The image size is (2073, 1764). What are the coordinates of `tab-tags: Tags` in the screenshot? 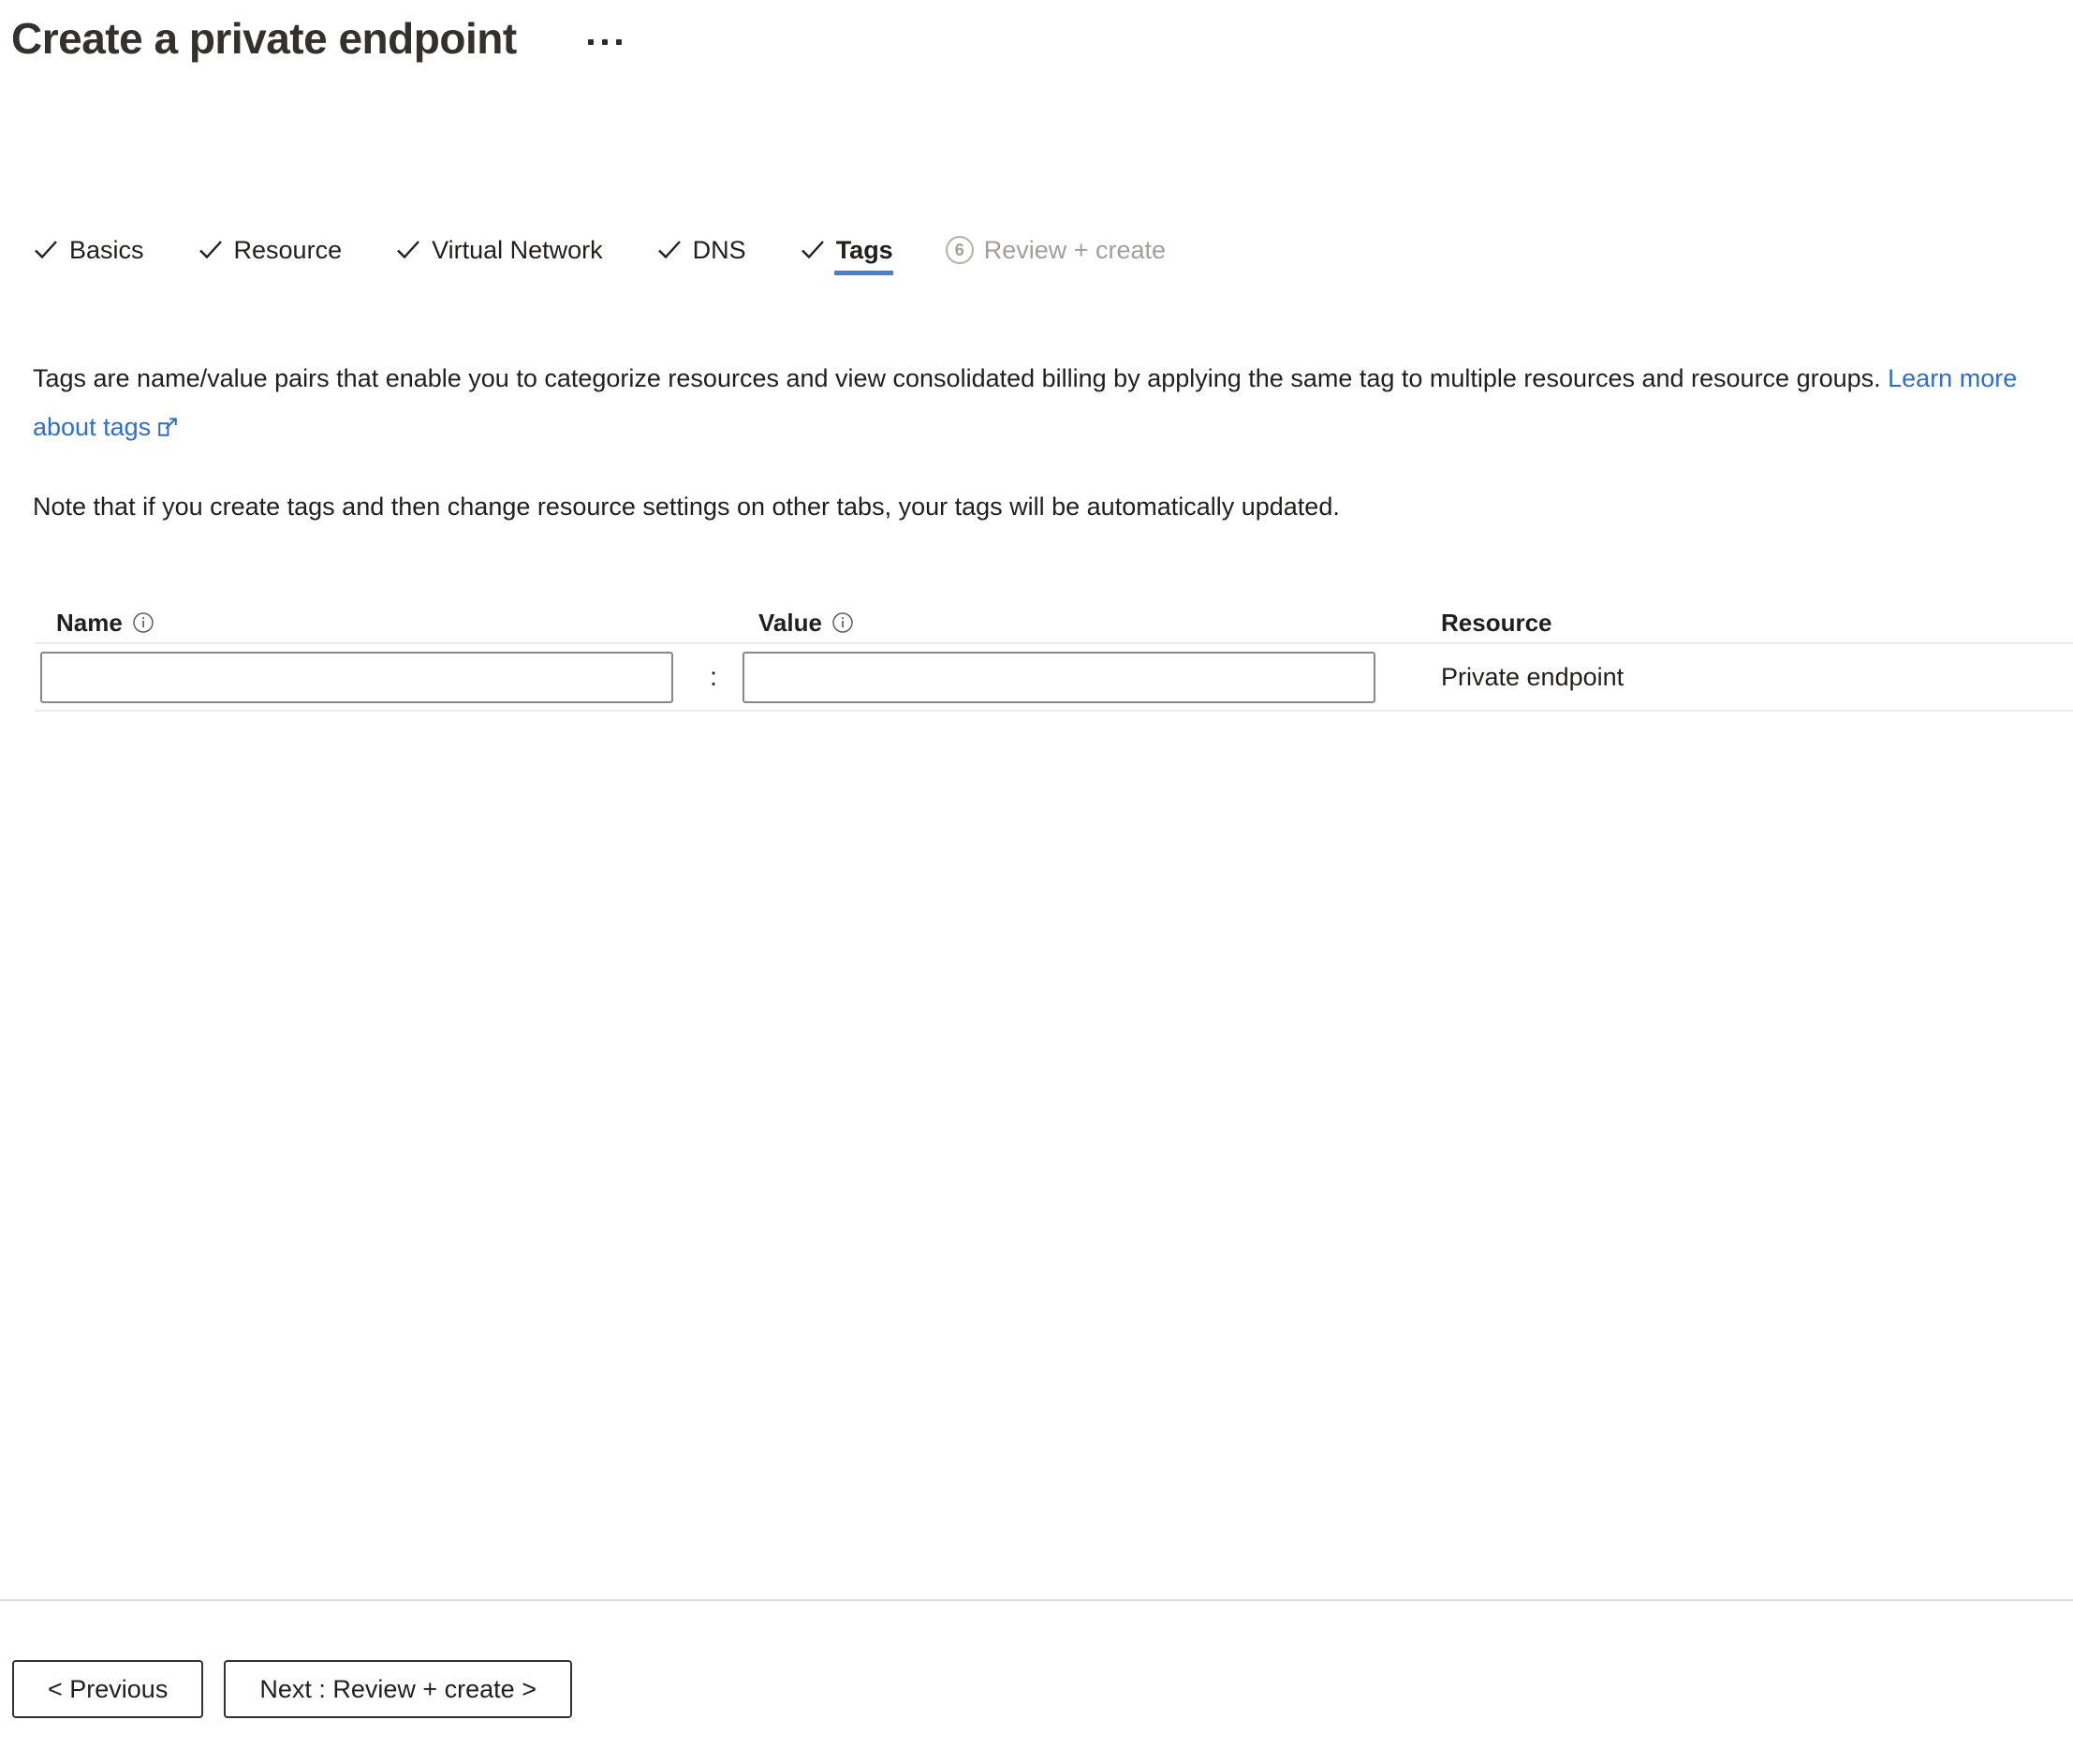 It's located at (846, 259).